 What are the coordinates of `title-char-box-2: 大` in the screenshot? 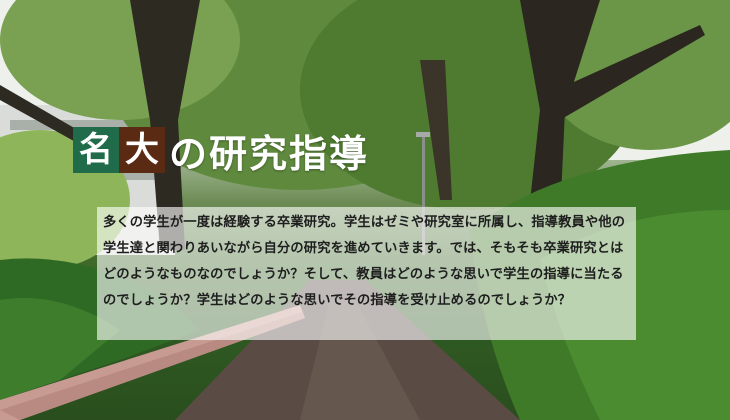 It's located at (142, 150).